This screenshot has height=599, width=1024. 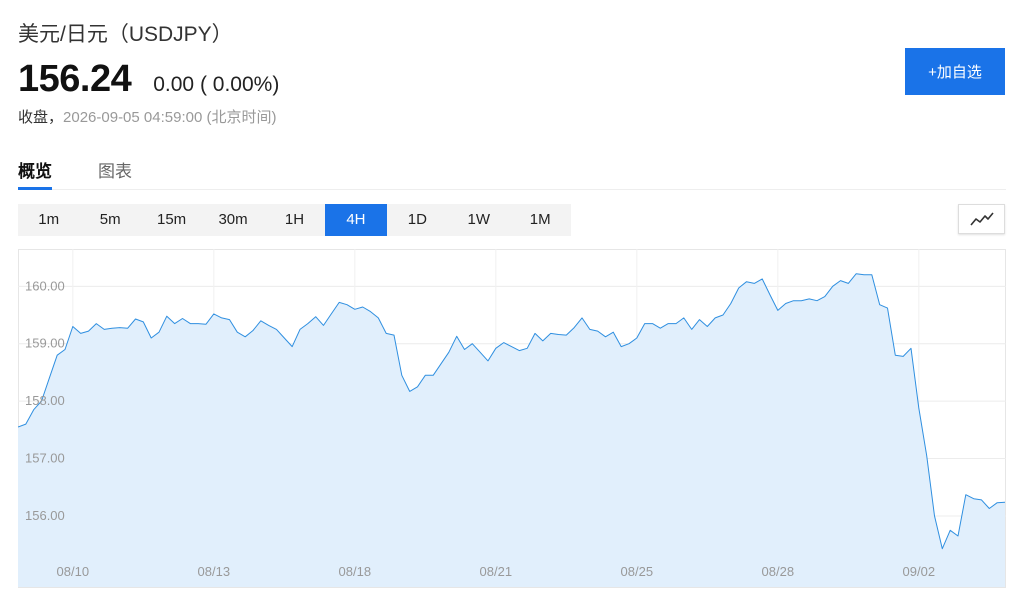 What do you see at coordinates (778, 571) in the screenshot?
I see `x-tick-label: 08/28` at bounding box center [778, 571].